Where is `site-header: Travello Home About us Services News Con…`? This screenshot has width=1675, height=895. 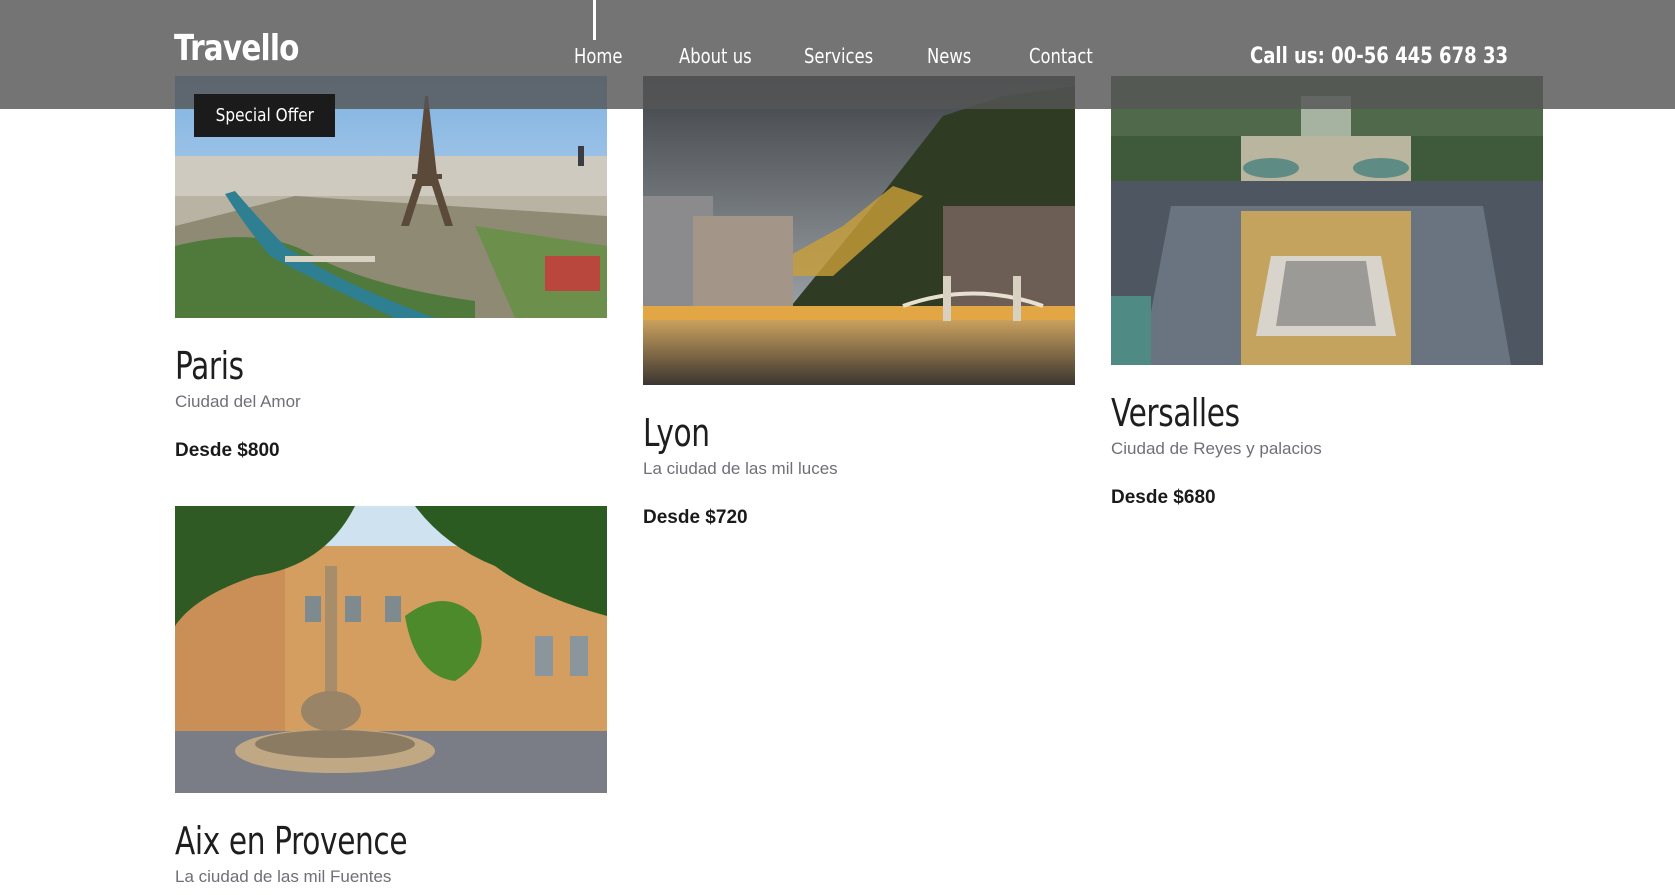
site-header: Travello Home About us Services News Con… is located at coordinates (837, 54).